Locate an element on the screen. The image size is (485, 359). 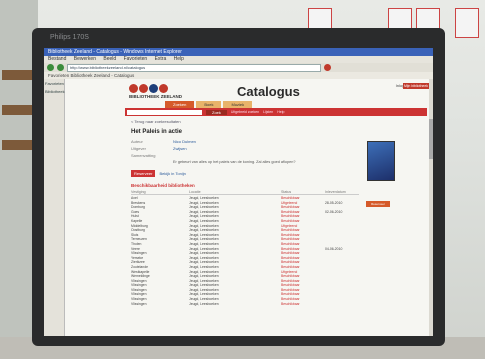
scrollbar-thumb is located at coordinates (431, 139).